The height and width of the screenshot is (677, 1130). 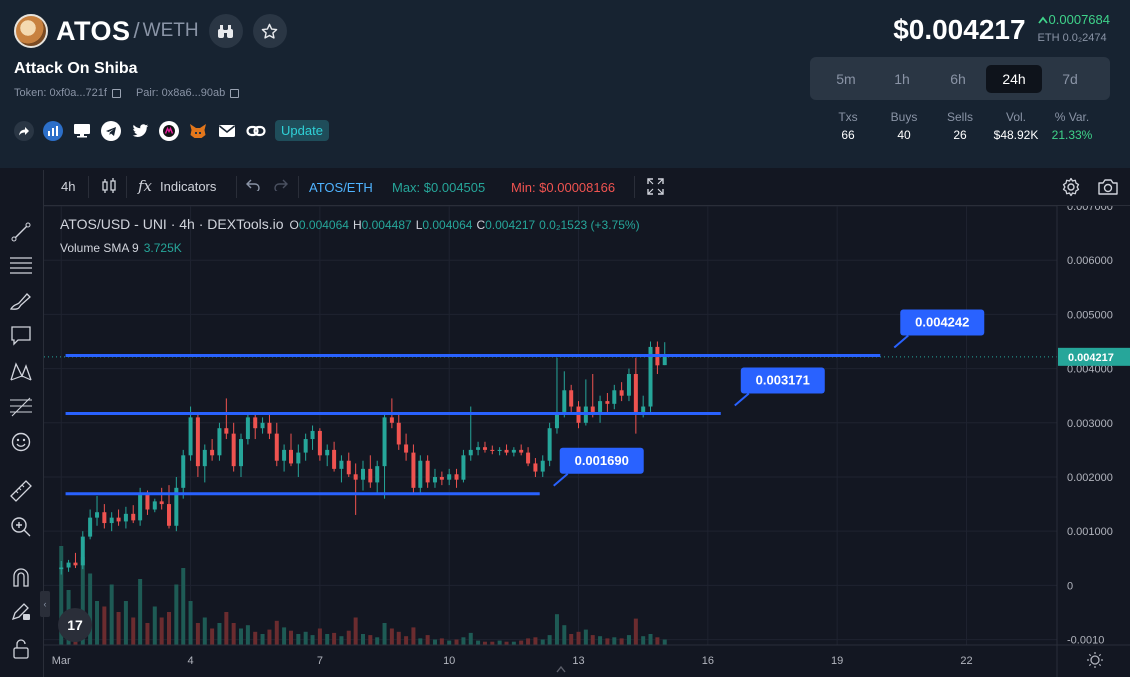 What do you see at coordinates (655, 186) in the screenshot?
I see `fullscreen-button` at bounding box center [655, 186].